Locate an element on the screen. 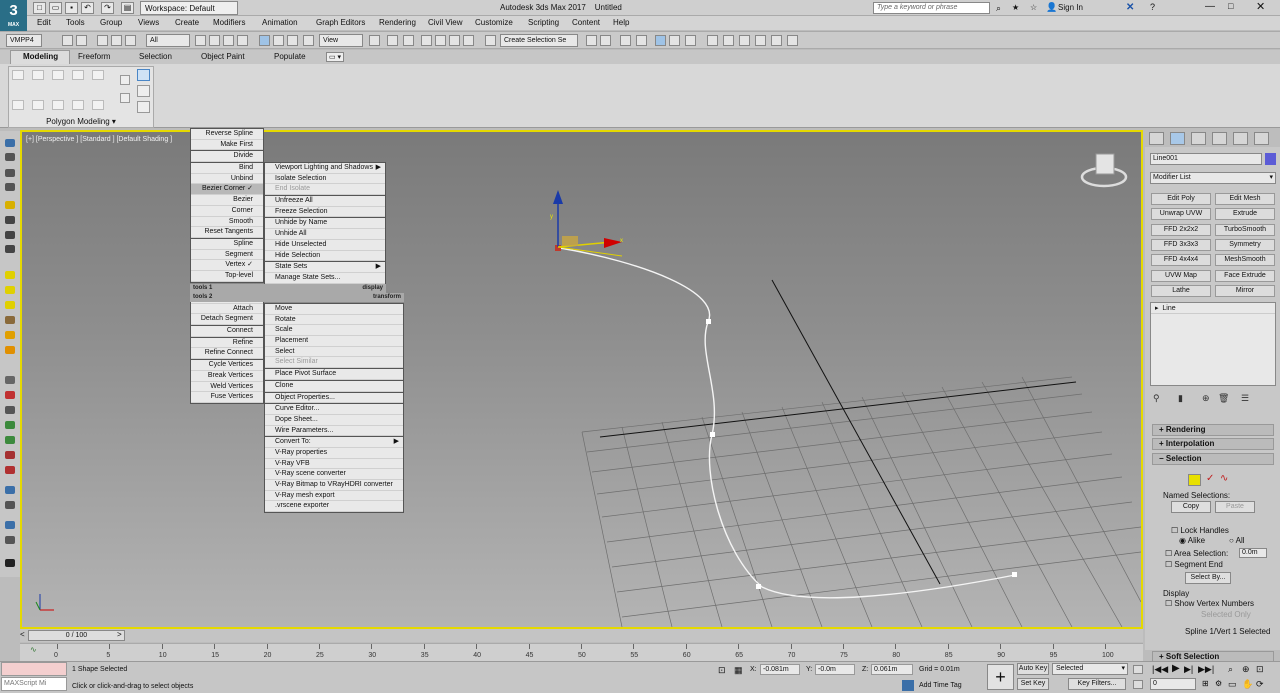  ring-icon is located at coordinates (78, 105).